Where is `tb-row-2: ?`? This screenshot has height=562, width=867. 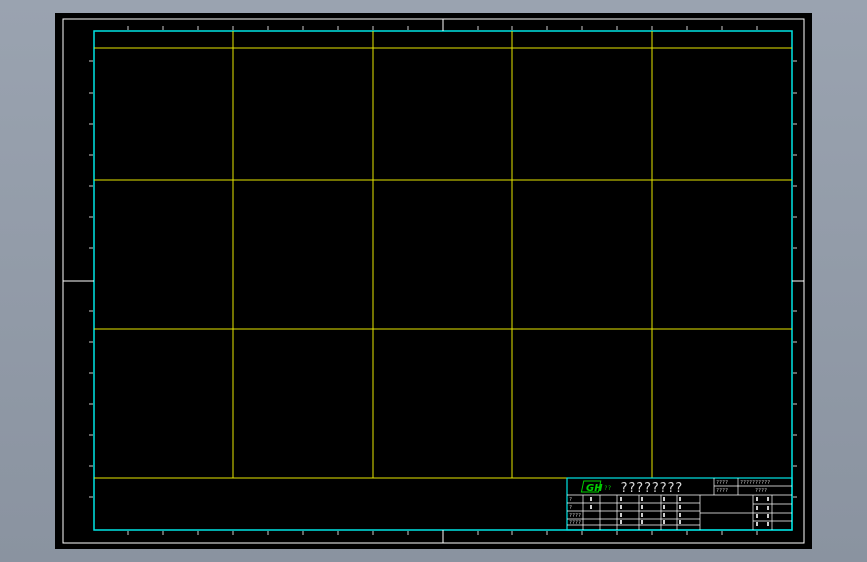
tb-row-2: ? is located at coordinates (570, 508).